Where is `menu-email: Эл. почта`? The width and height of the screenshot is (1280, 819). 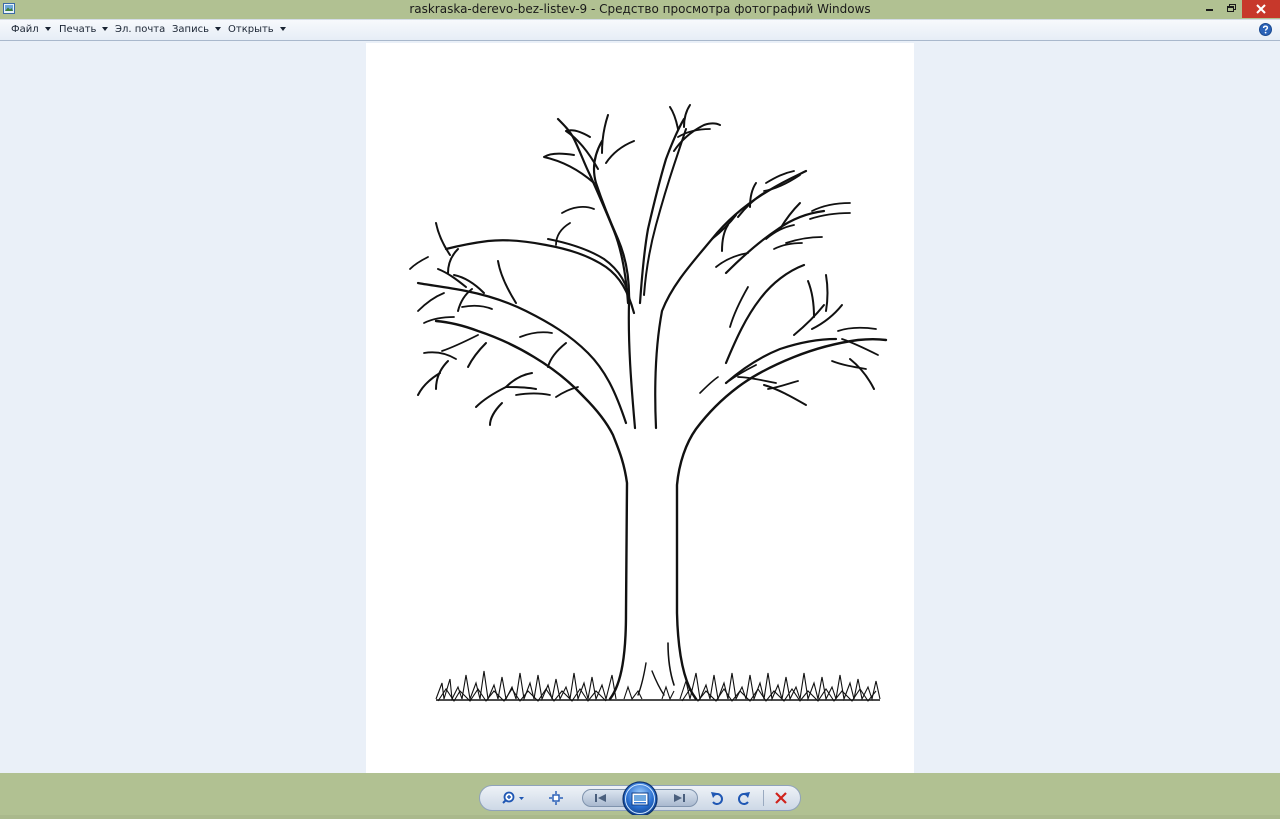 menu-email: Эл. почта is located at coordinates (140, 30).